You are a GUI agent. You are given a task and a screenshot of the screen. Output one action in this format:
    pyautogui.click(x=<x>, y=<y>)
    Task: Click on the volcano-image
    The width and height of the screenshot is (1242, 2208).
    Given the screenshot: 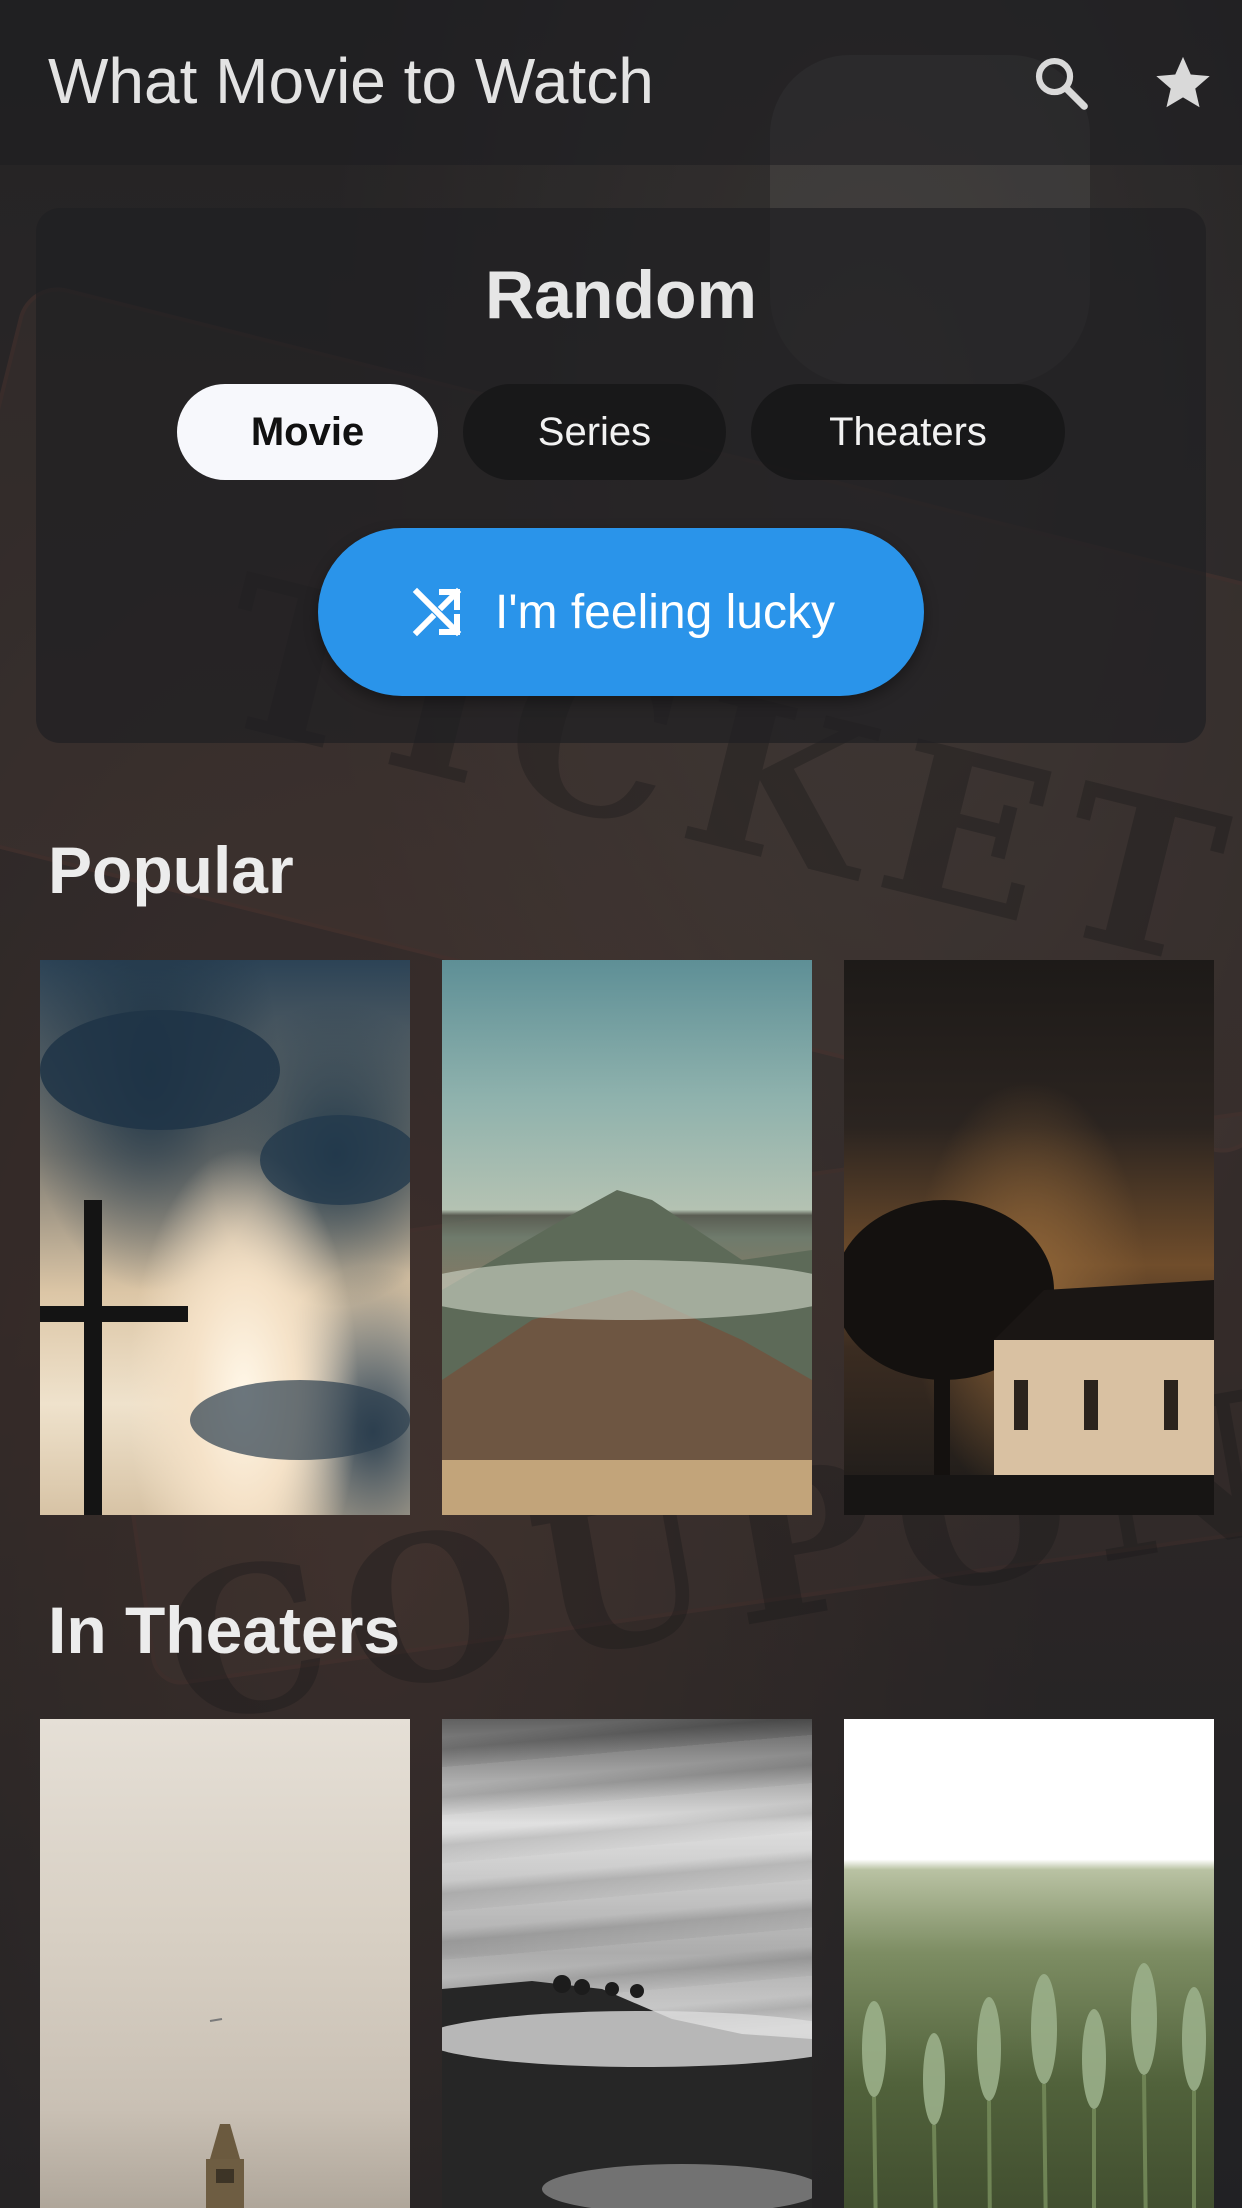 What is the action you would take?
    pyautogui.click(x=627, y=1352)
    